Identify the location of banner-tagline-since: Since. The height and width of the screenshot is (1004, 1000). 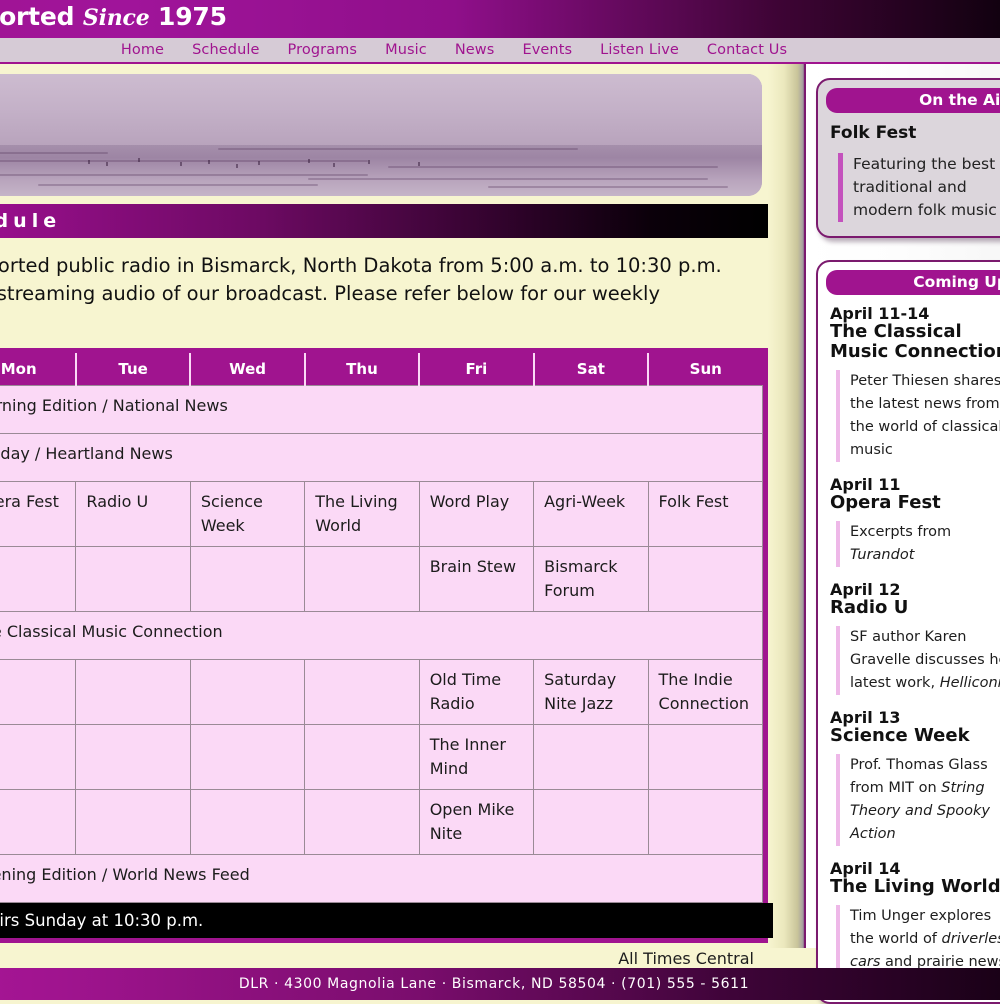
(116, 18).